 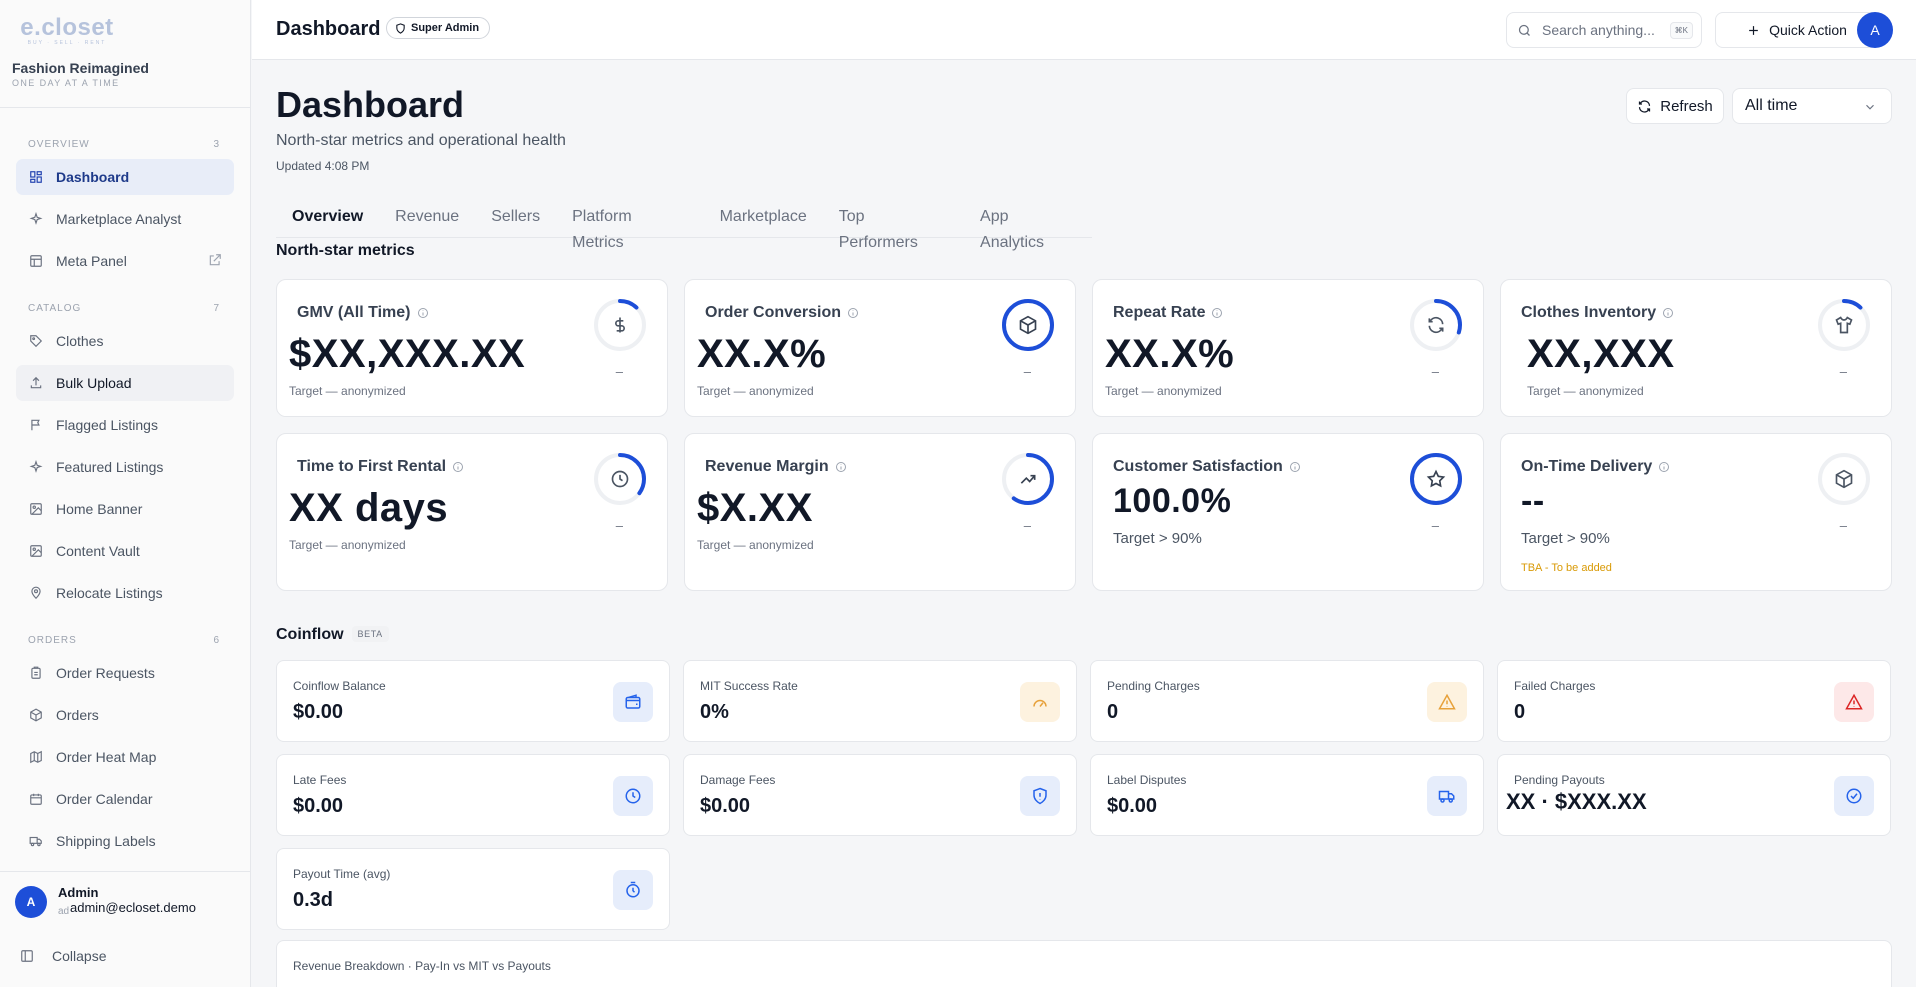 What do you see at coordinates (1694, 795) in the screenshot?
I see `coinflow-card-pending-payouts: Pending Payouts XX · $XXX.XX` at bounding box center [1694, 795].